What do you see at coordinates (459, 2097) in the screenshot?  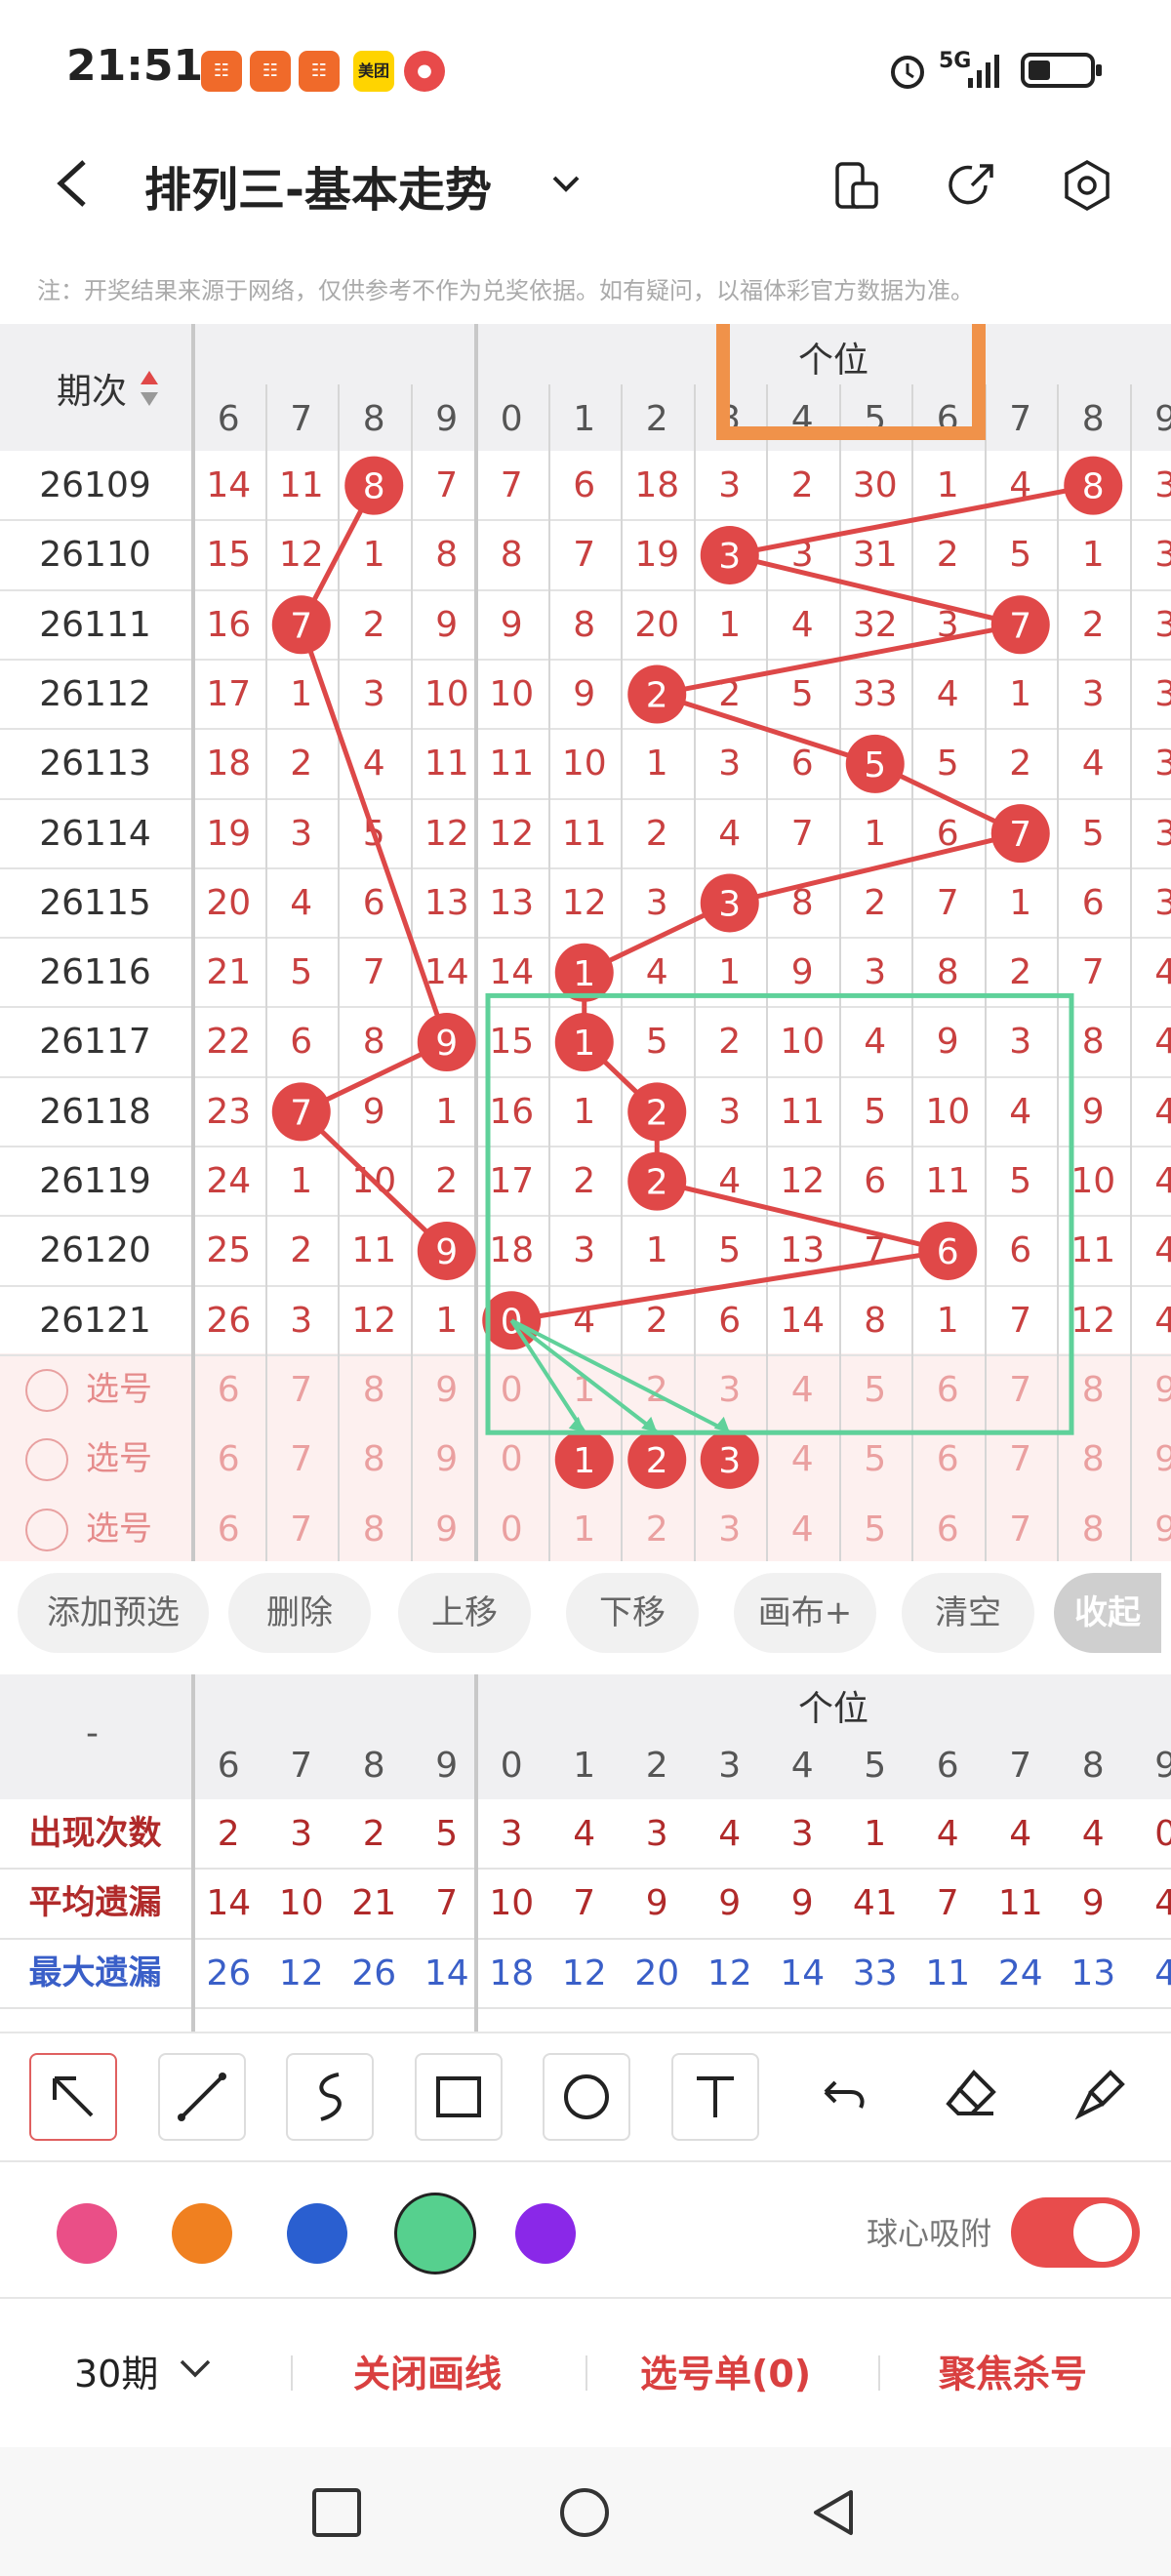 I see `rectangle-tool-button` at bounding box center [459, 2097].